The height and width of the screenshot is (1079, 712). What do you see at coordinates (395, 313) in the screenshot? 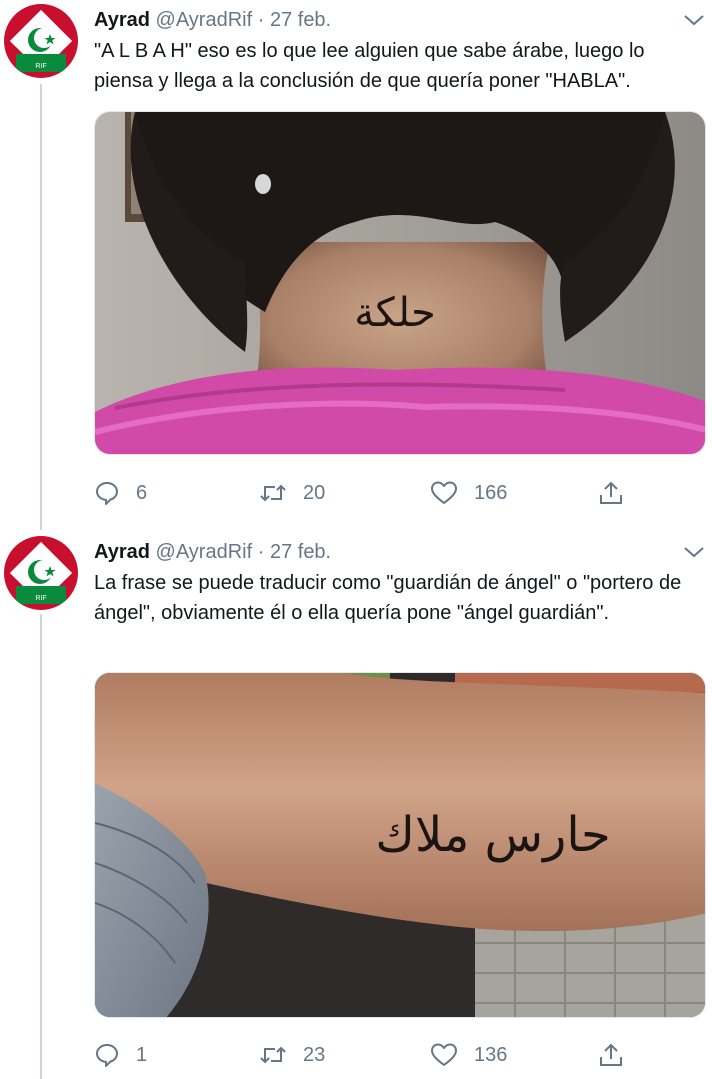
I see `tattoo-text: حلكة` at bounding box center [395, 313].